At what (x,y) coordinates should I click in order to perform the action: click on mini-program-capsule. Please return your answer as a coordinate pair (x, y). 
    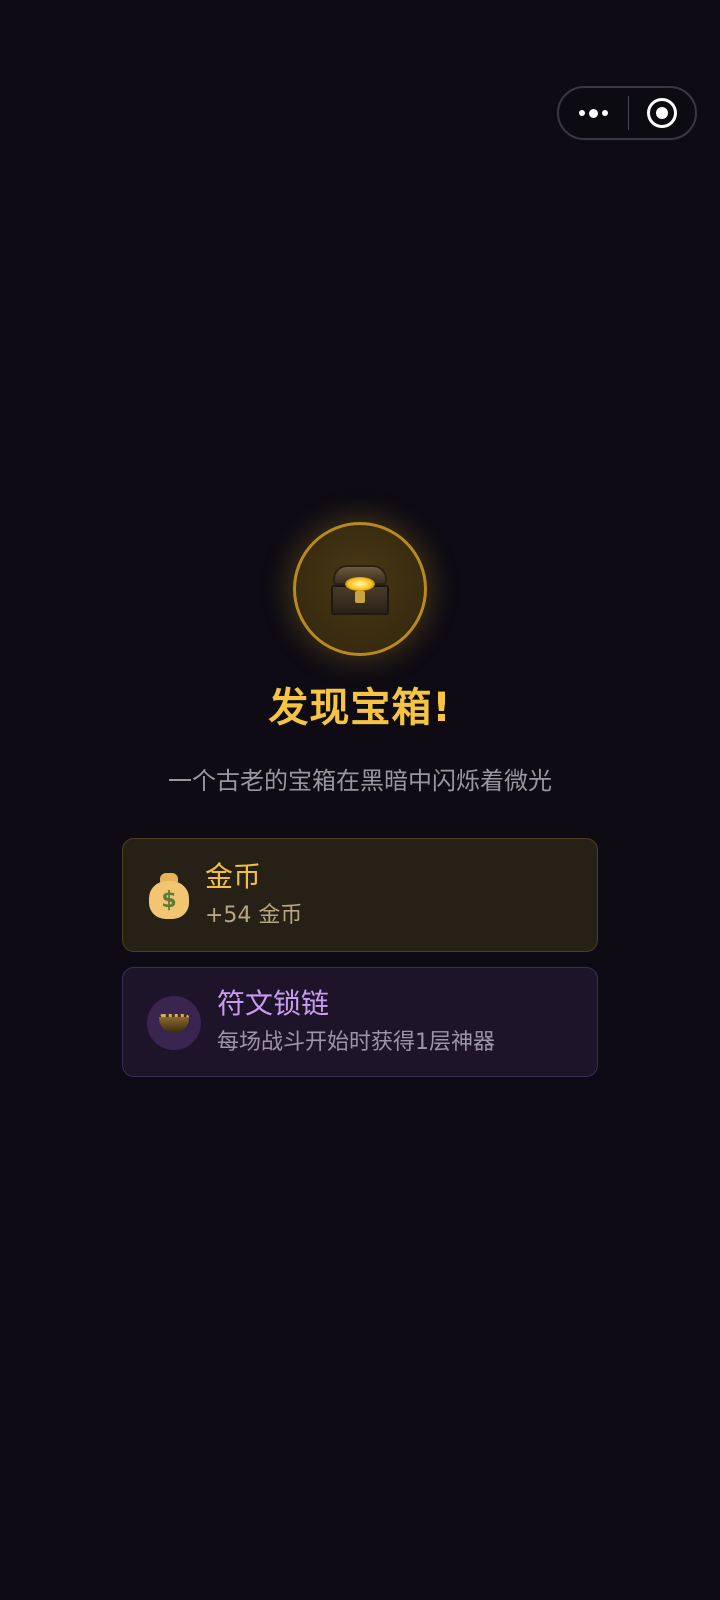
    Looking at the image, I should click on (627, 113).